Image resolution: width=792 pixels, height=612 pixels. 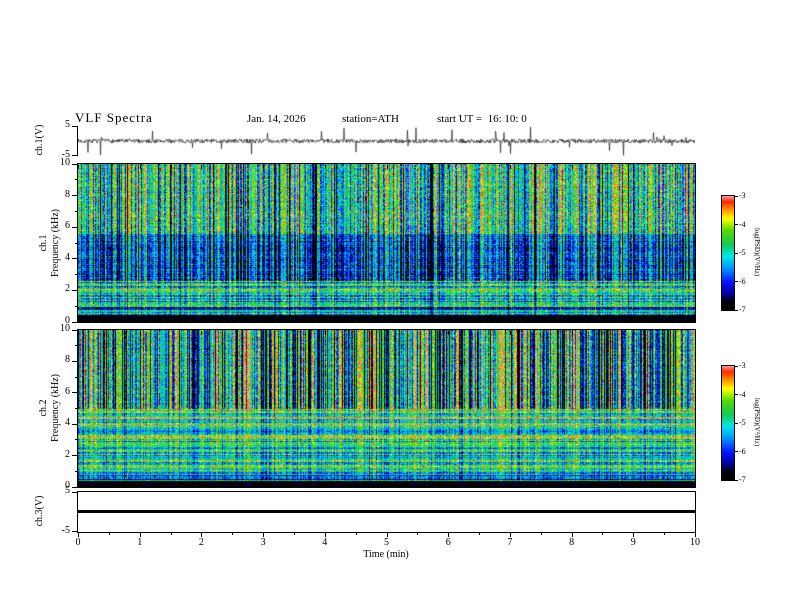 What do you see at coordinates (742, 309) in the screenshot?
I see `colorbar1-tick-label: -7` at bounding box center [742, 309].